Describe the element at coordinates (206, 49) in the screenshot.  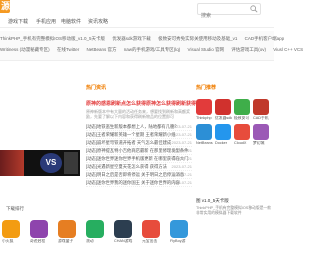
I see `quick-link: Visual Studio 官网` at that location.